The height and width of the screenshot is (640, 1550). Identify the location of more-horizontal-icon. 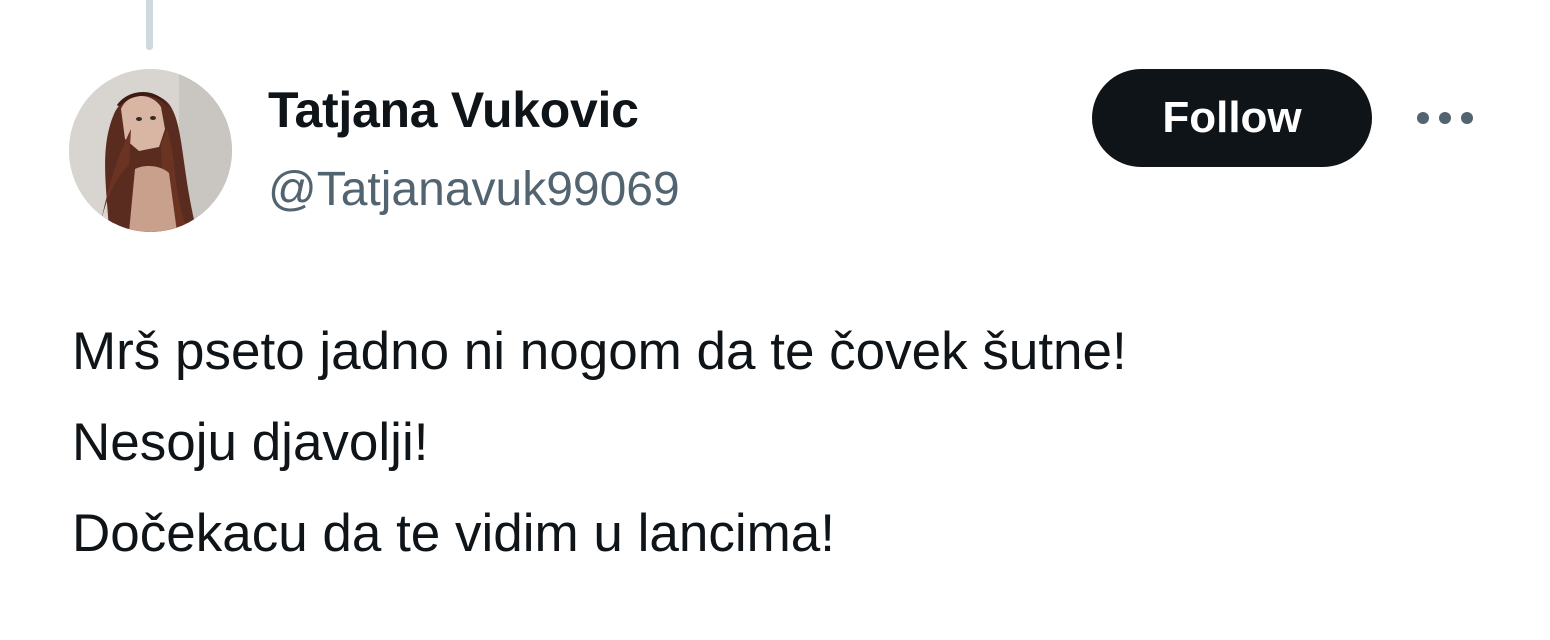
(1445, 118).